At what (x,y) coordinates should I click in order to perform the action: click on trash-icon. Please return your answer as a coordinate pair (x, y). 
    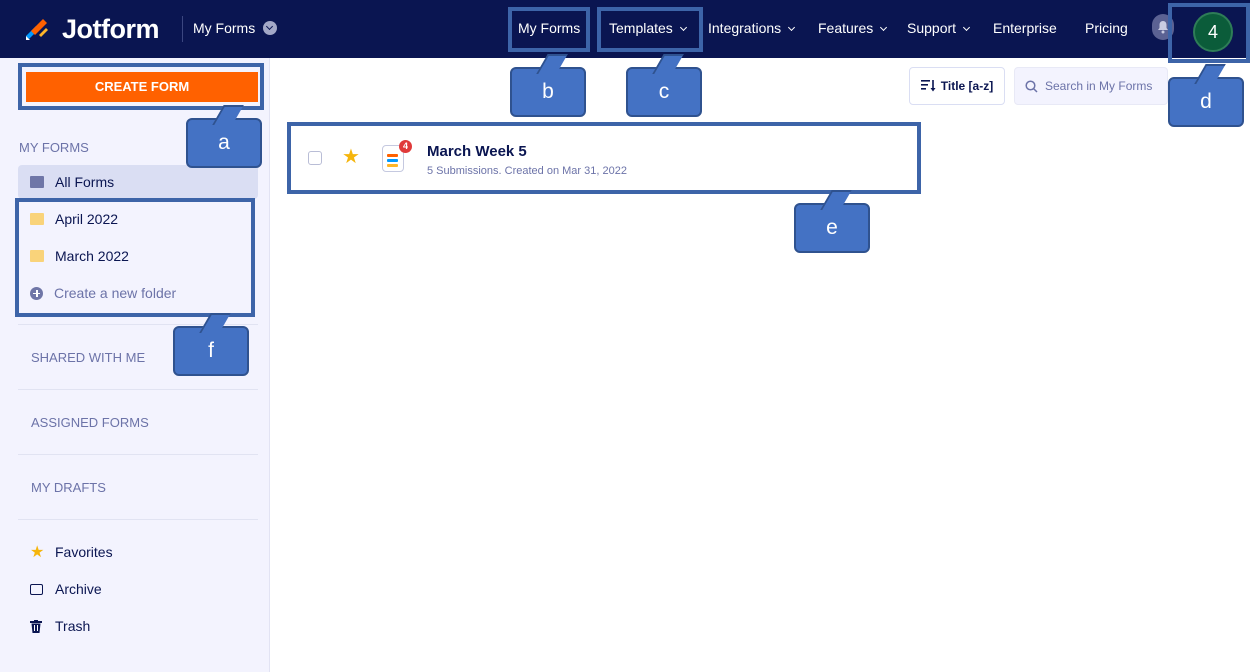
    Looking at the image, I should click on (36, 626).